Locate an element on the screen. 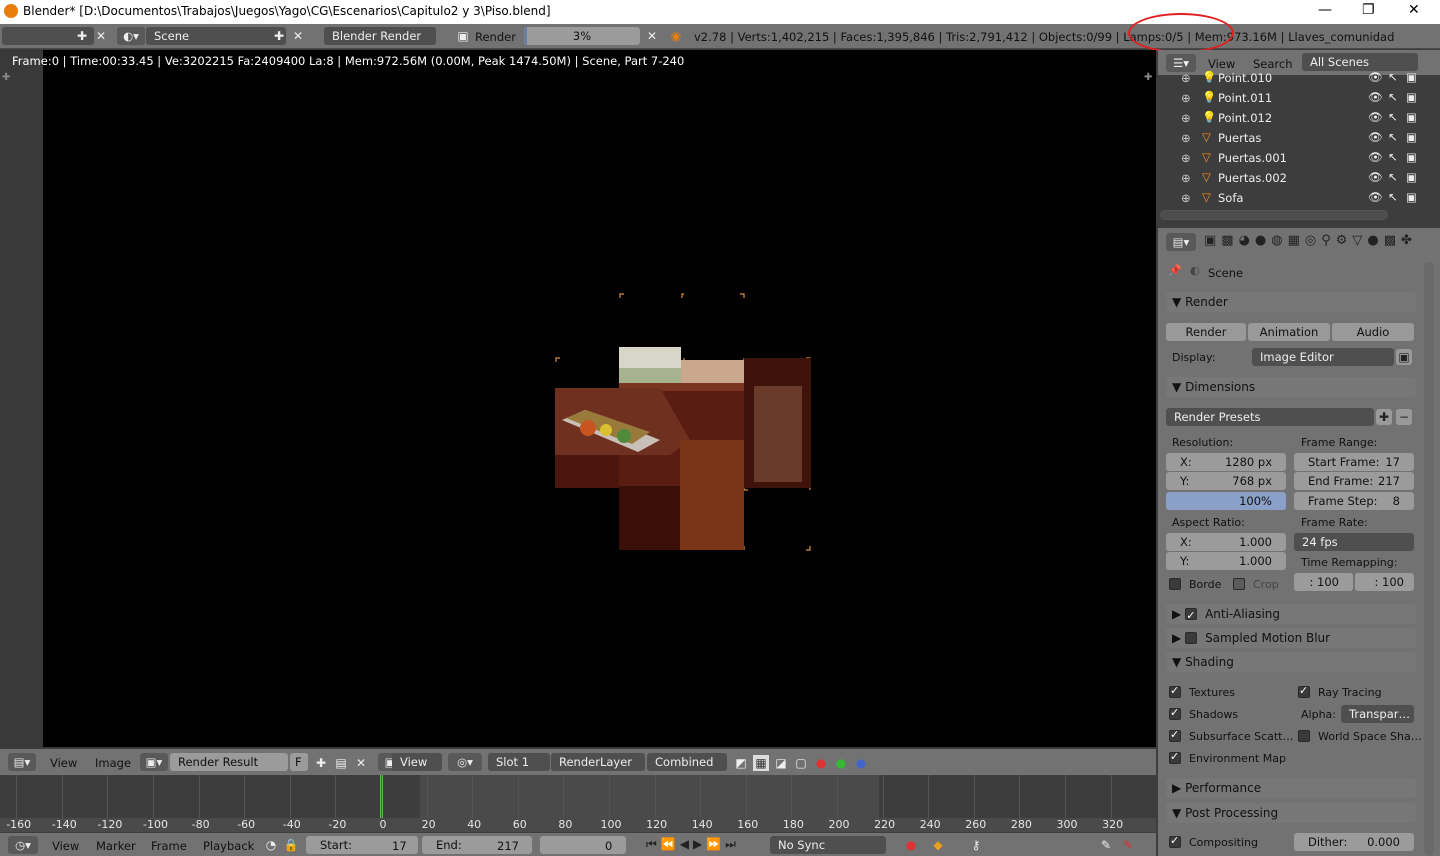 This screenshot has width=1440, height=856. motion-blur-panel: ▶ Sampled Motion Blur is located at coordinates (1291, 638).